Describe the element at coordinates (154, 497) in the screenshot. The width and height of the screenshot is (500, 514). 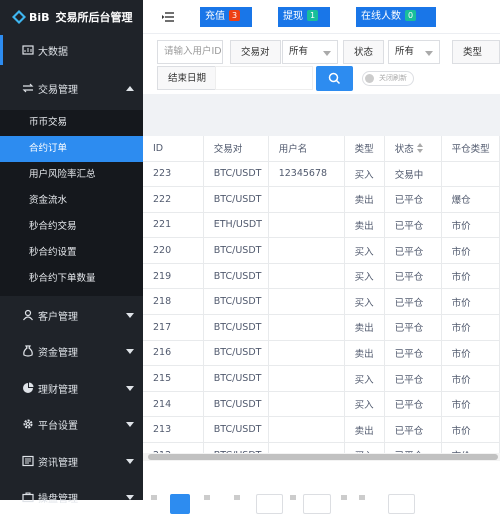
I see `prev-page-icon` at that location.